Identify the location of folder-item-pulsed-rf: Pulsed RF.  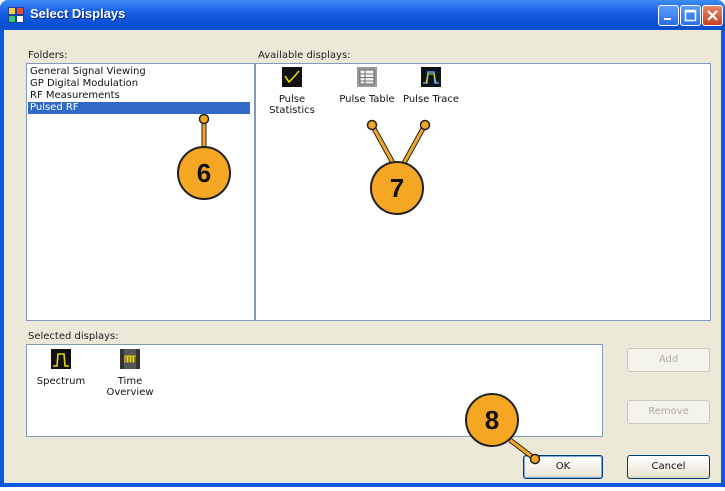
(139, 108).